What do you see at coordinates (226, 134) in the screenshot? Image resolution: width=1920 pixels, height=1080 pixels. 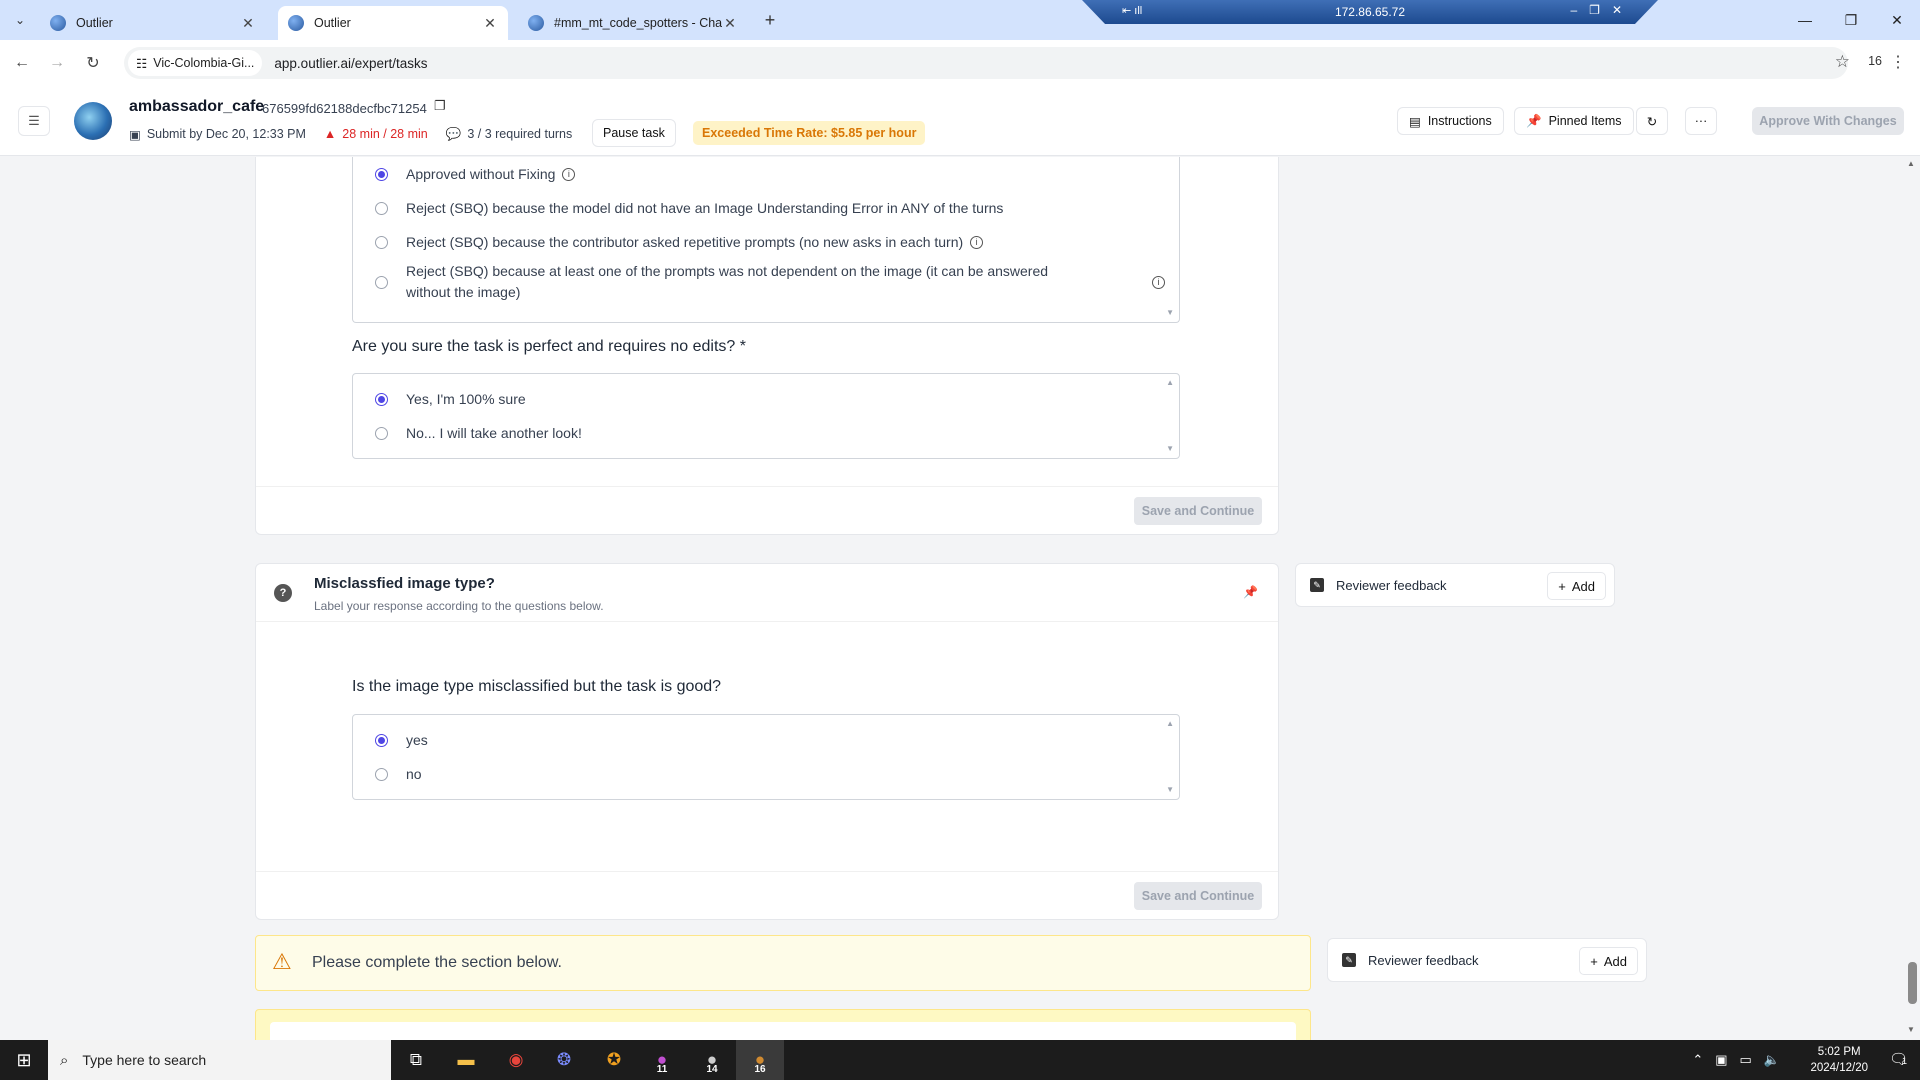 I see `submit-deadline: Submit by Dec 20, 12:33 PM` at bounding box center [226, 134].